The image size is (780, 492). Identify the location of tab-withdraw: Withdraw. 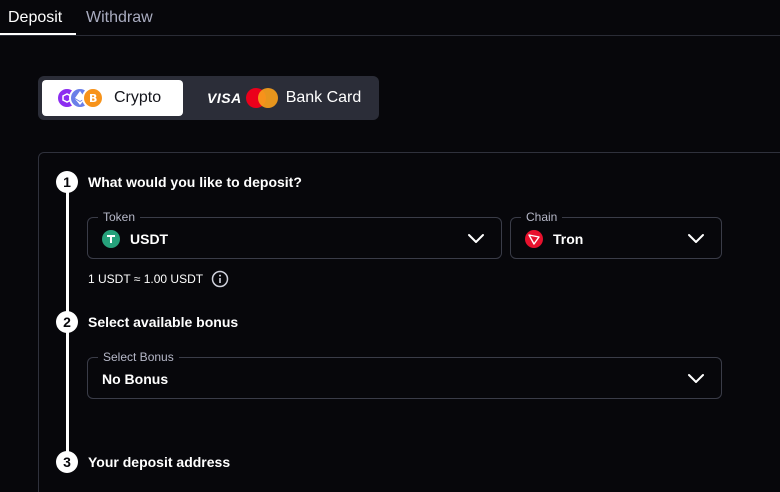
(119, 18).